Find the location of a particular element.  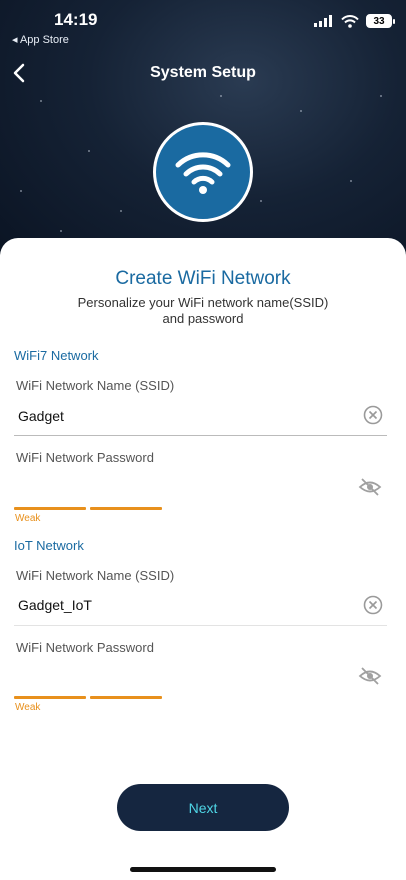

status-time: 14:19 is located at coordinates (76, 19).